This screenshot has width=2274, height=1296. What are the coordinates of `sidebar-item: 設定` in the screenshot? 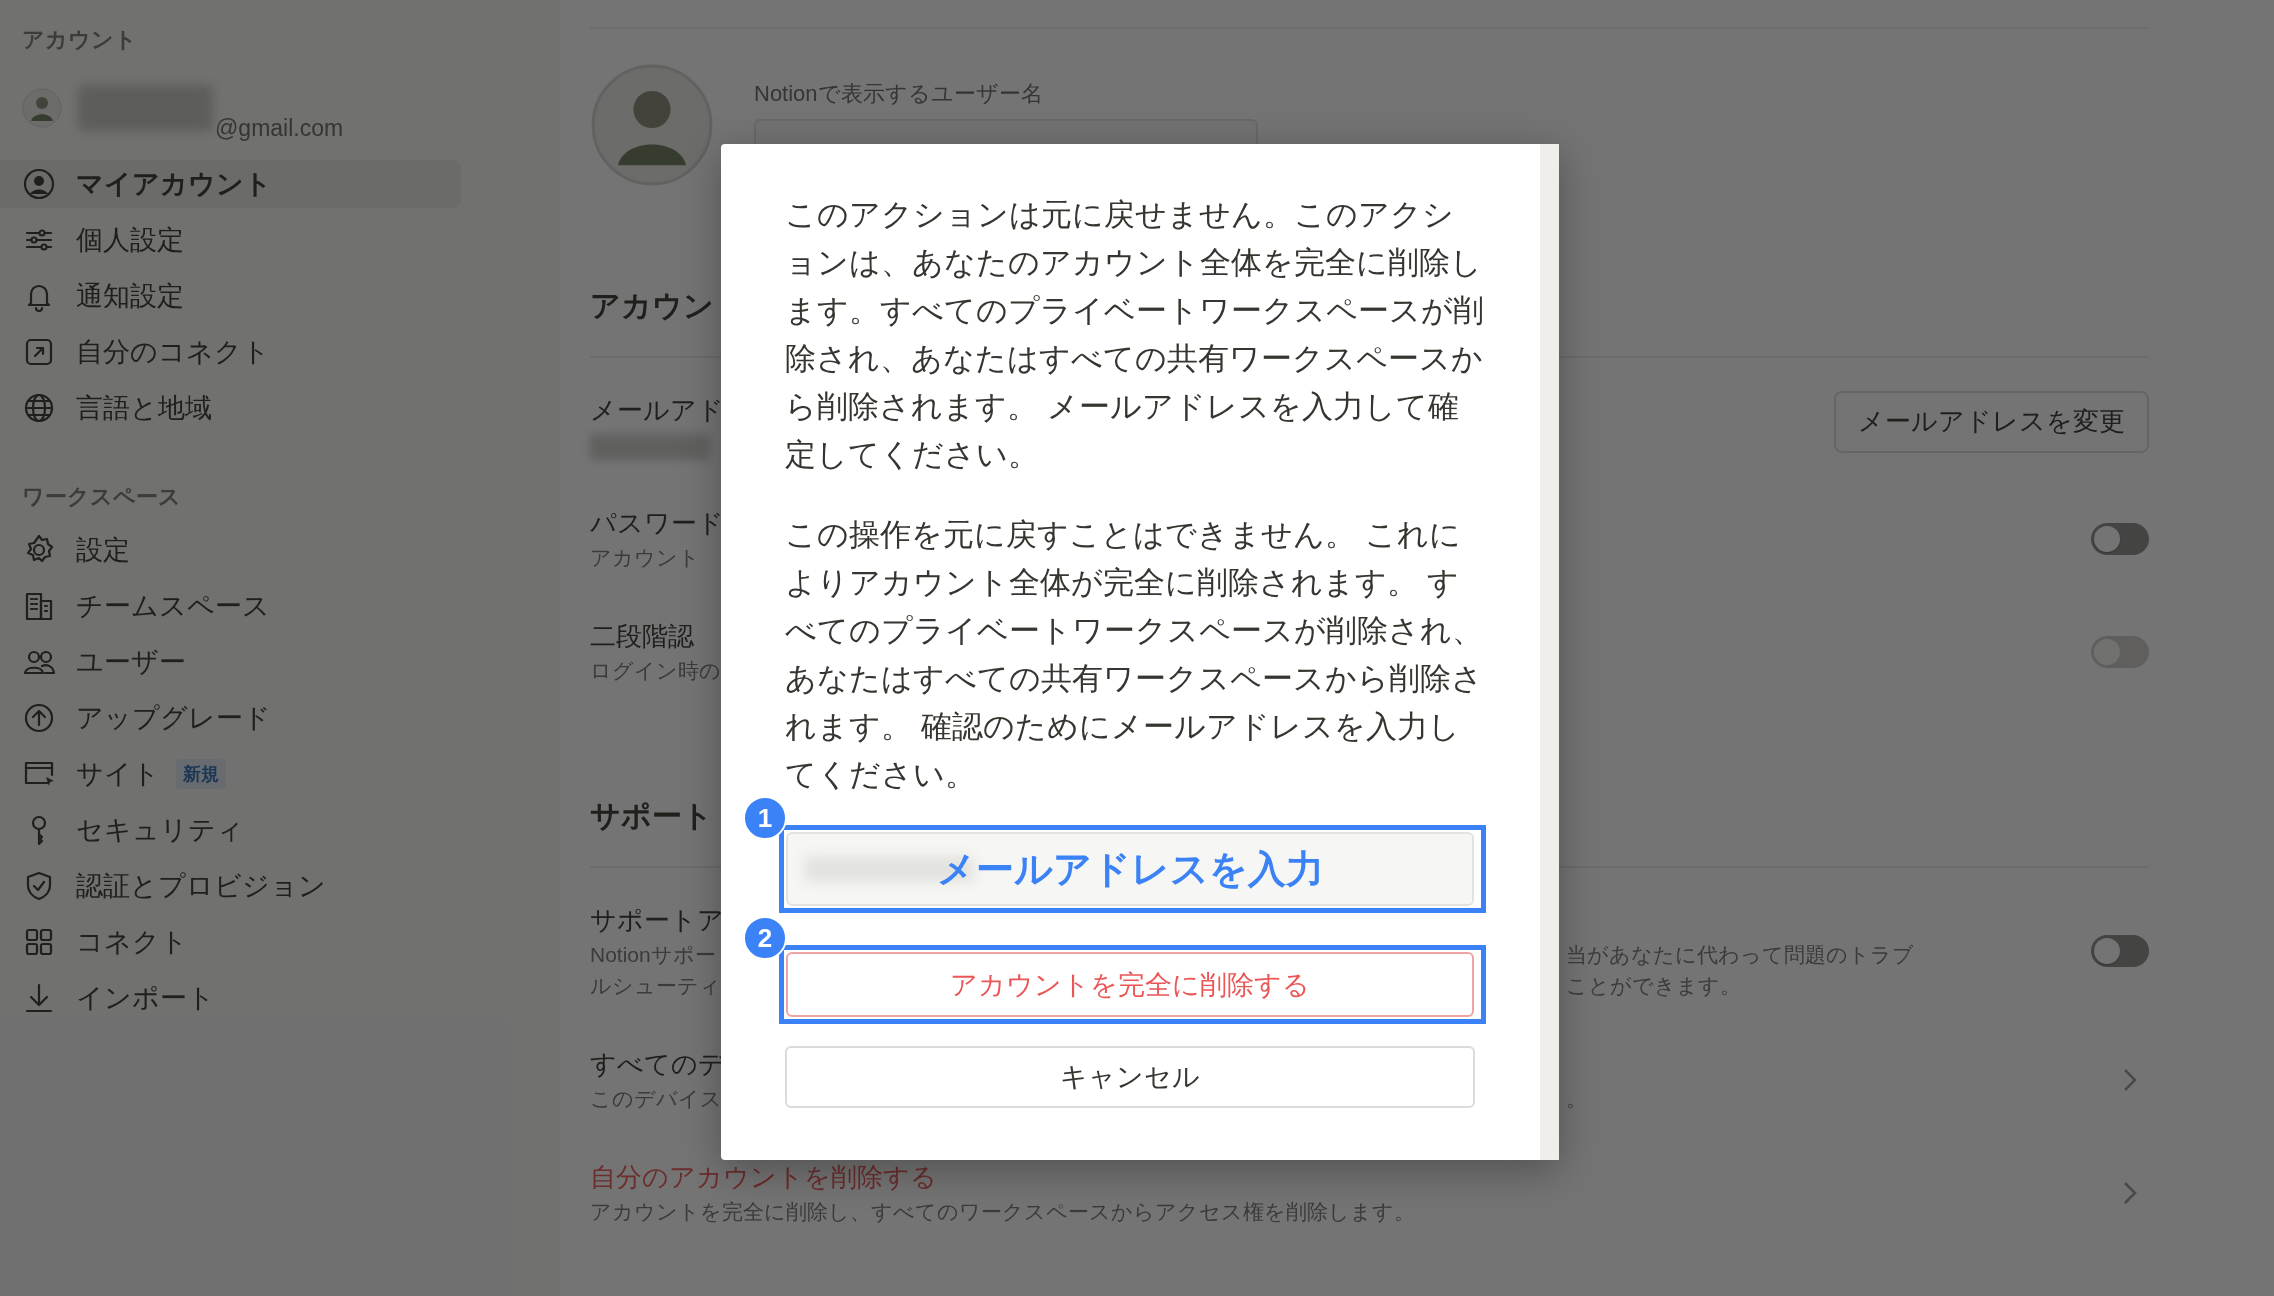 It's located at (230, 550).